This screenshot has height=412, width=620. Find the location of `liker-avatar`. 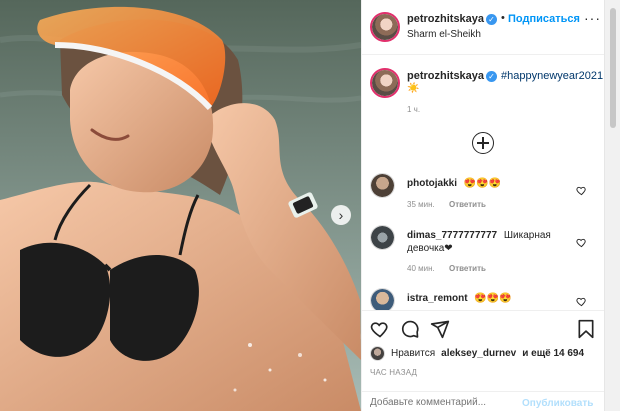

liker-avatar is located at coordinates (377, 353).